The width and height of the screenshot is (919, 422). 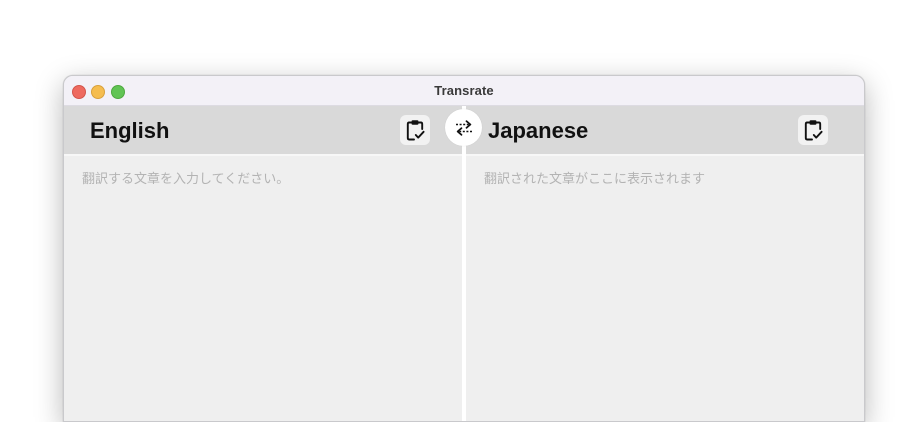 I want to click on translation-output-placeholder: 翻訳された文章がここに表示されます, so click(x=595, y=179).